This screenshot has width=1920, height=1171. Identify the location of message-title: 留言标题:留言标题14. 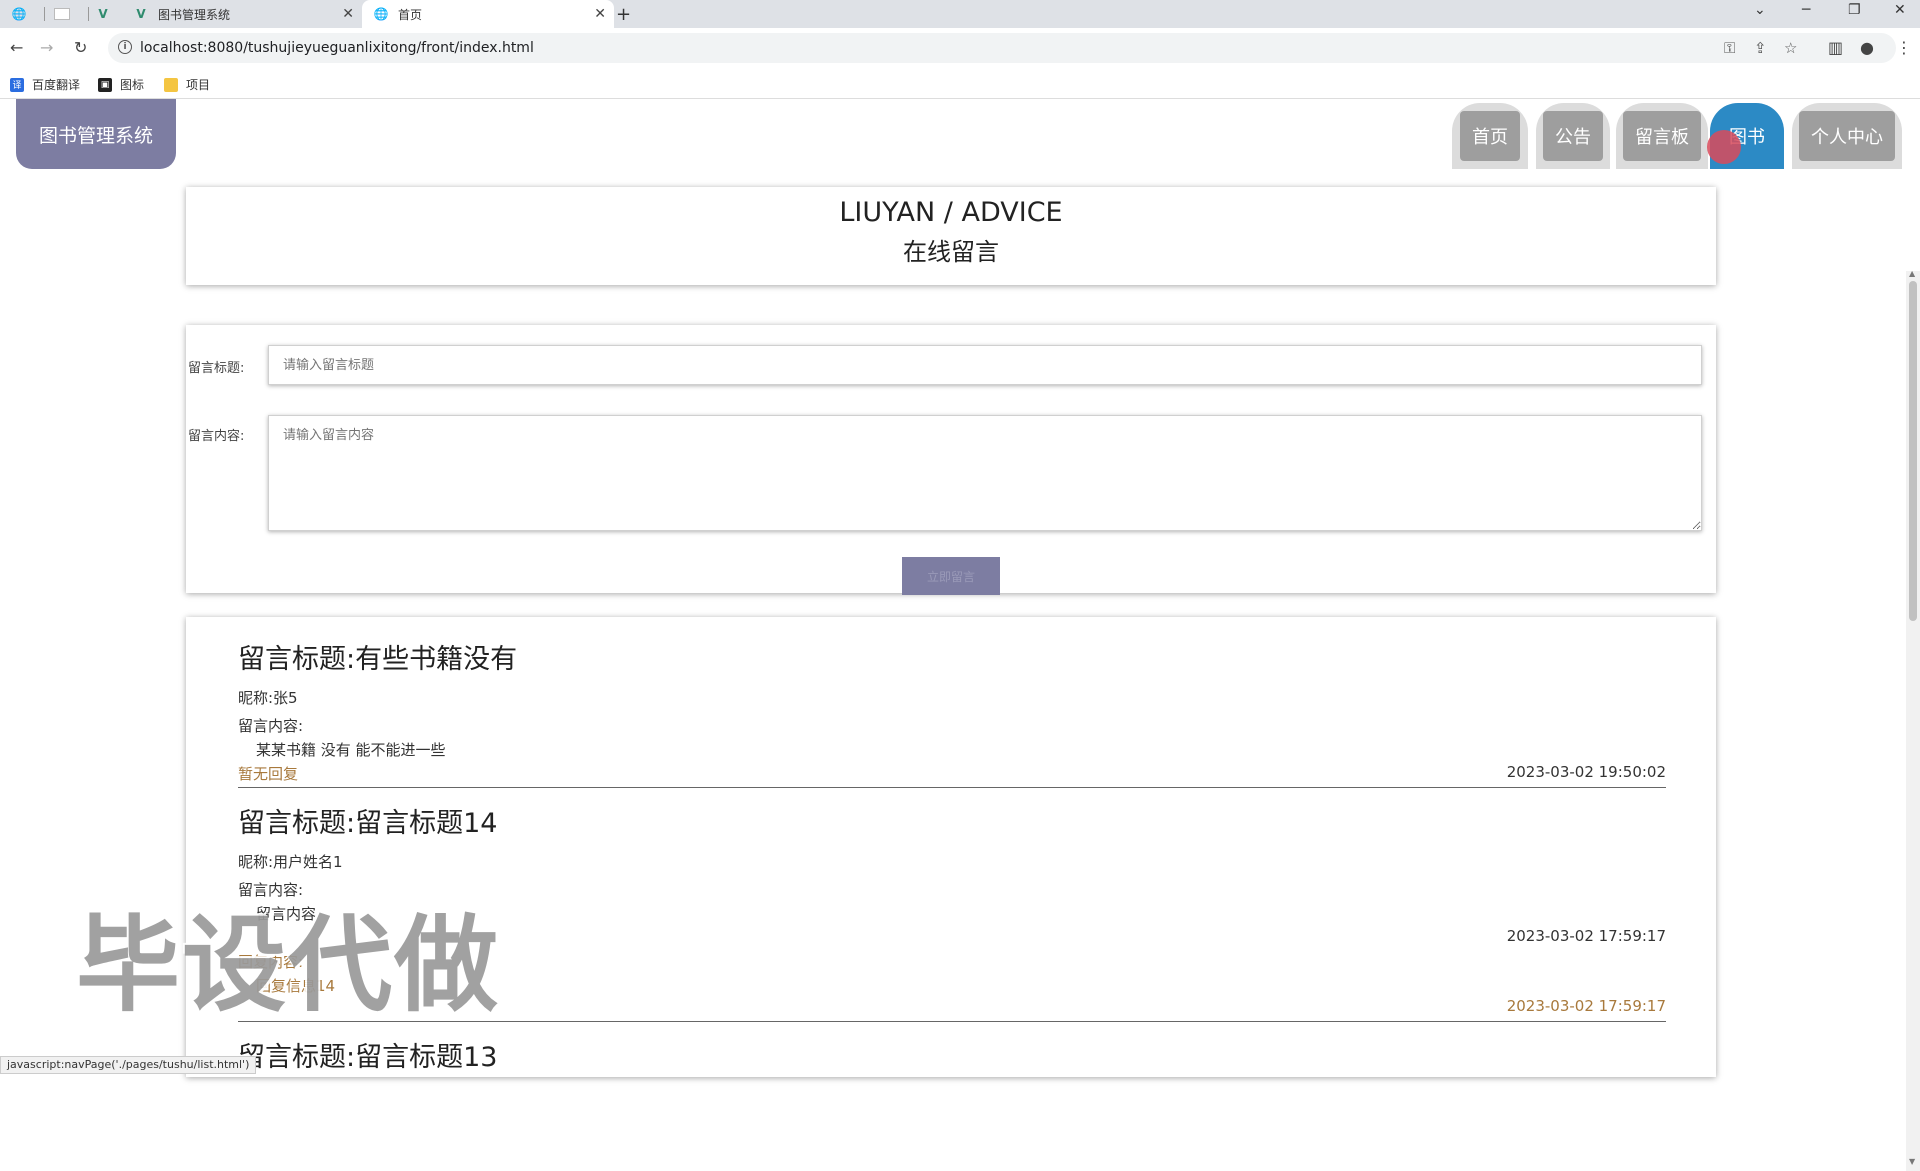
(368, 823).